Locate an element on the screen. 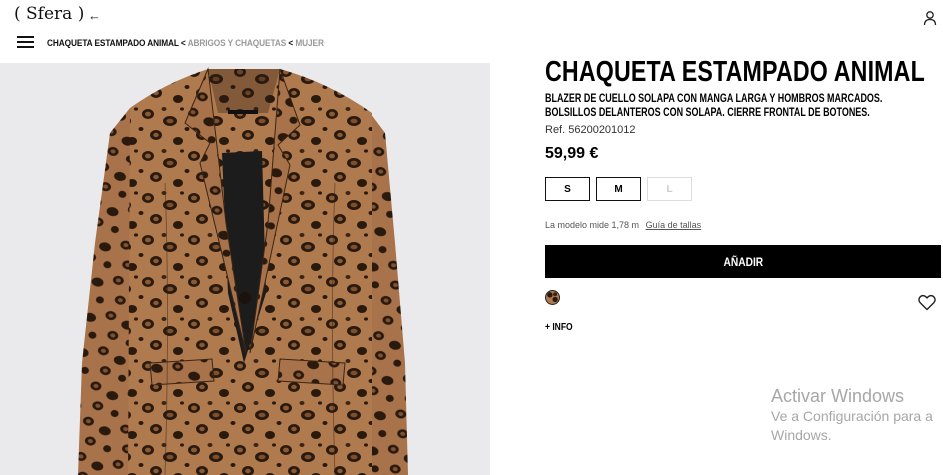 The image size is (943, 475). menu-icon is located at coordinates (25, 42).